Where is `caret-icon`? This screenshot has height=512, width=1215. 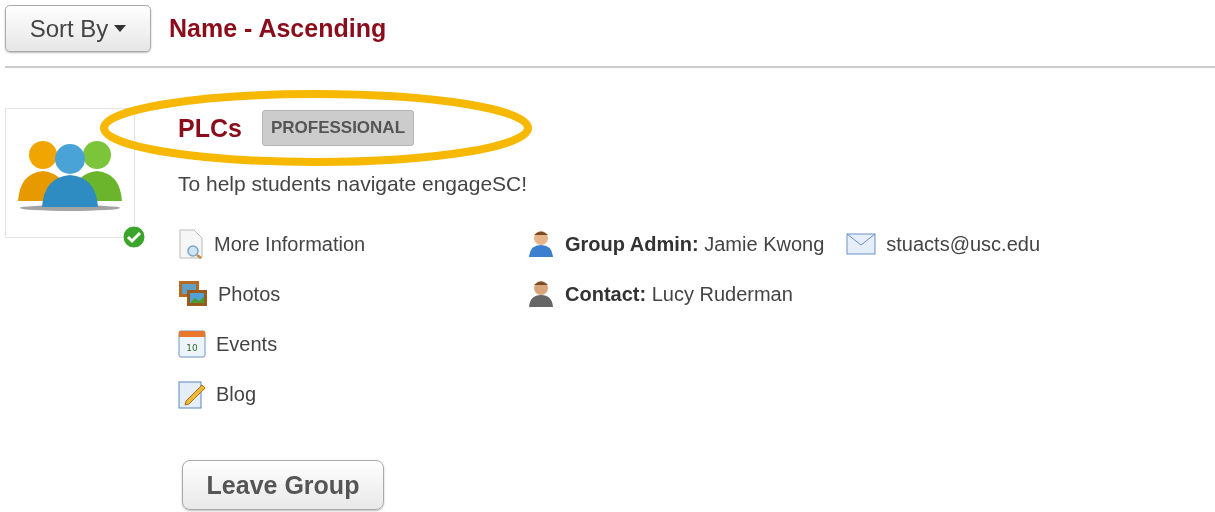 caret-icon is located at coordinates (120, 28).